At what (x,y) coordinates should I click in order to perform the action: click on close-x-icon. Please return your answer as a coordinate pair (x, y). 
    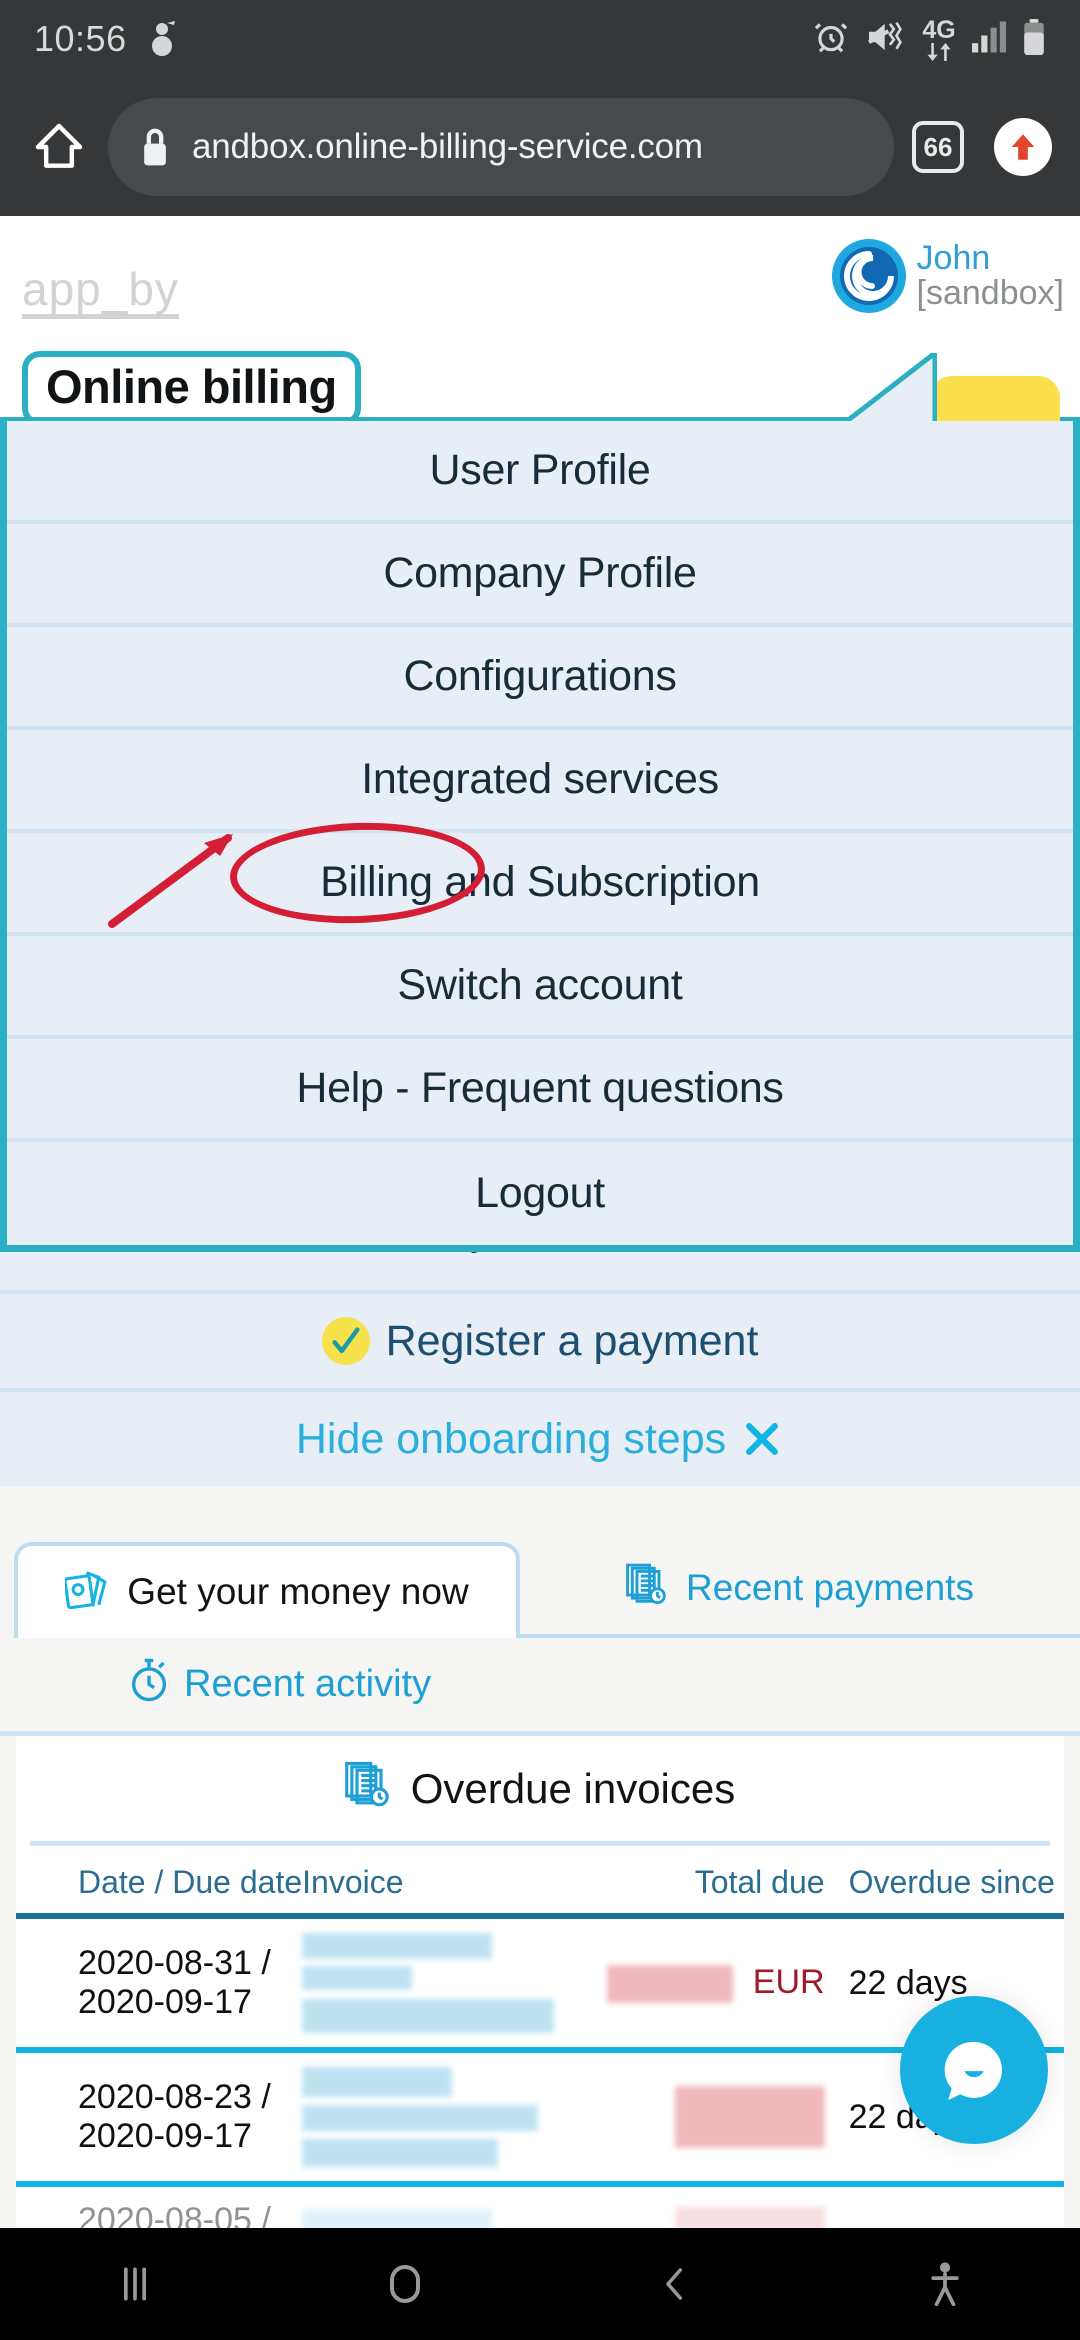
    Looking at the image, I should click on (762, 1439).